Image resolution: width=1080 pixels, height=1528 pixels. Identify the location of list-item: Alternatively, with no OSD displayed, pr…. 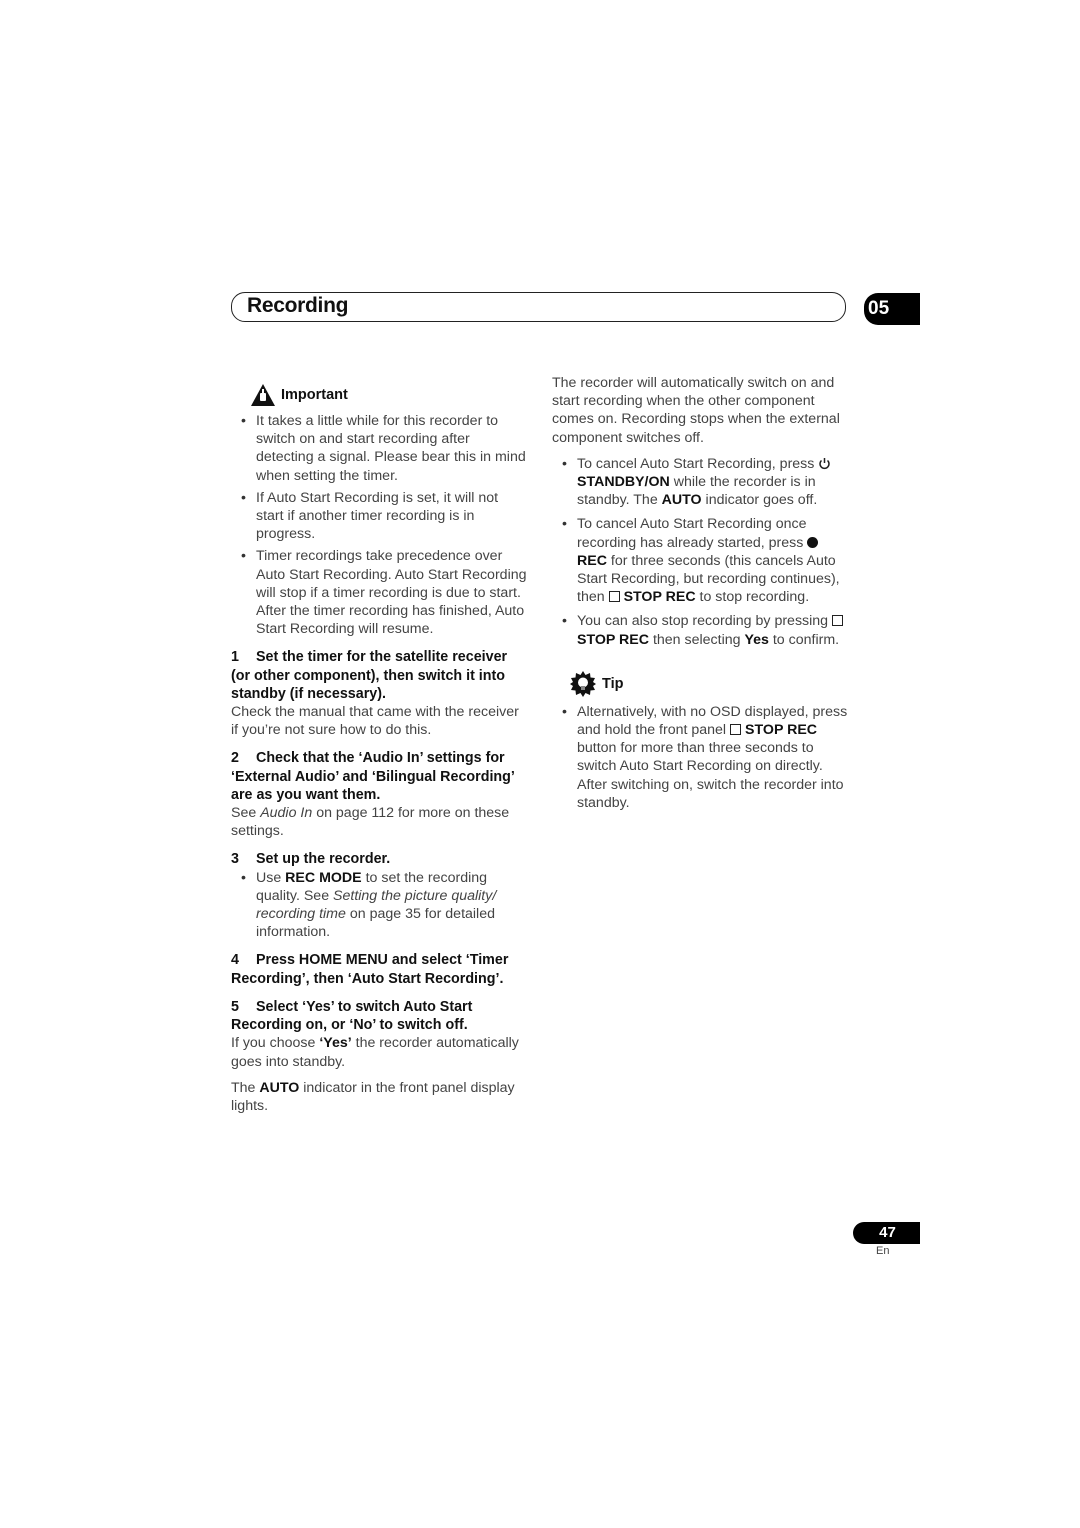
(701, 757).